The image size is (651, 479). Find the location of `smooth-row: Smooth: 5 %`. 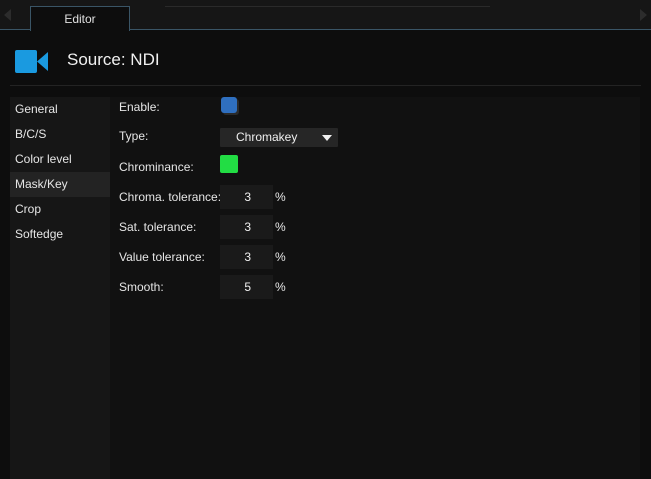

smooth-row: Smooth: 5 % is located at coordinates (369, 287).